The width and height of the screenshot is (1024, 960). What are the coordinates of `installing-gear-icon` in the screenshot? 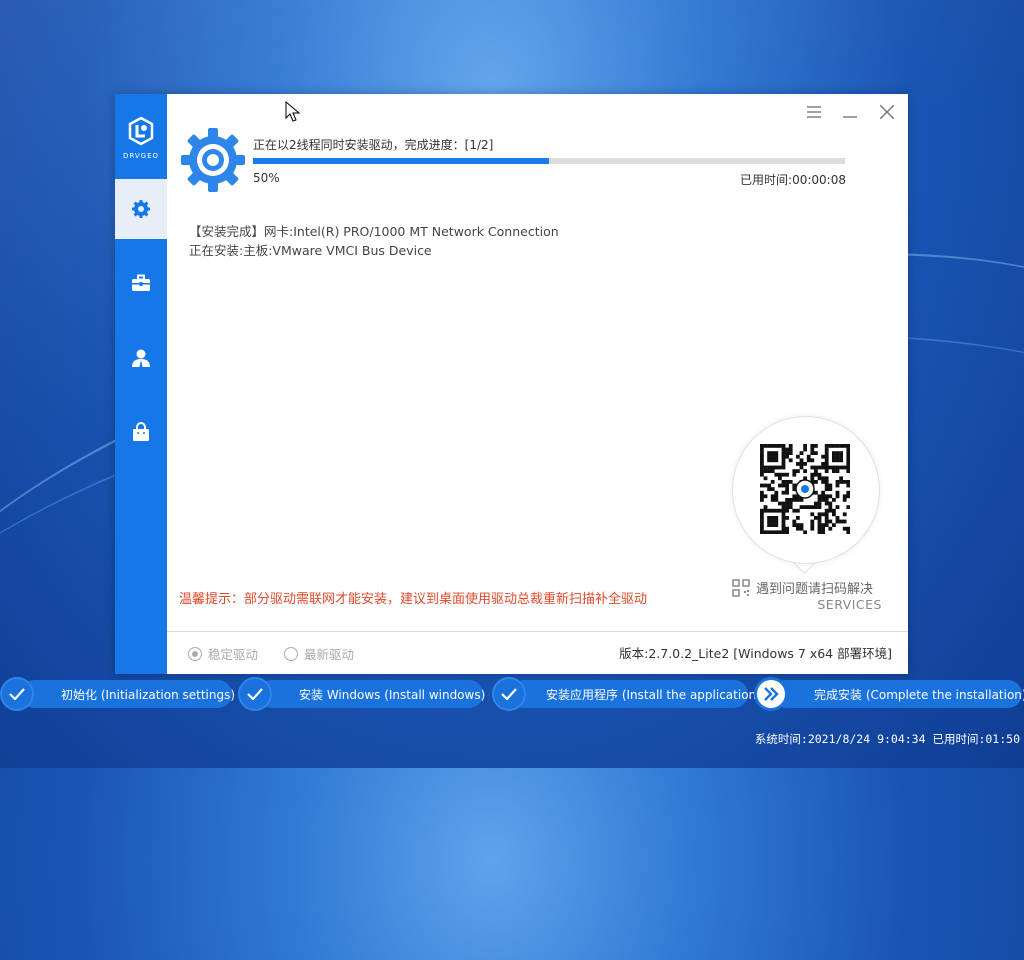 It's located at (213, 162).